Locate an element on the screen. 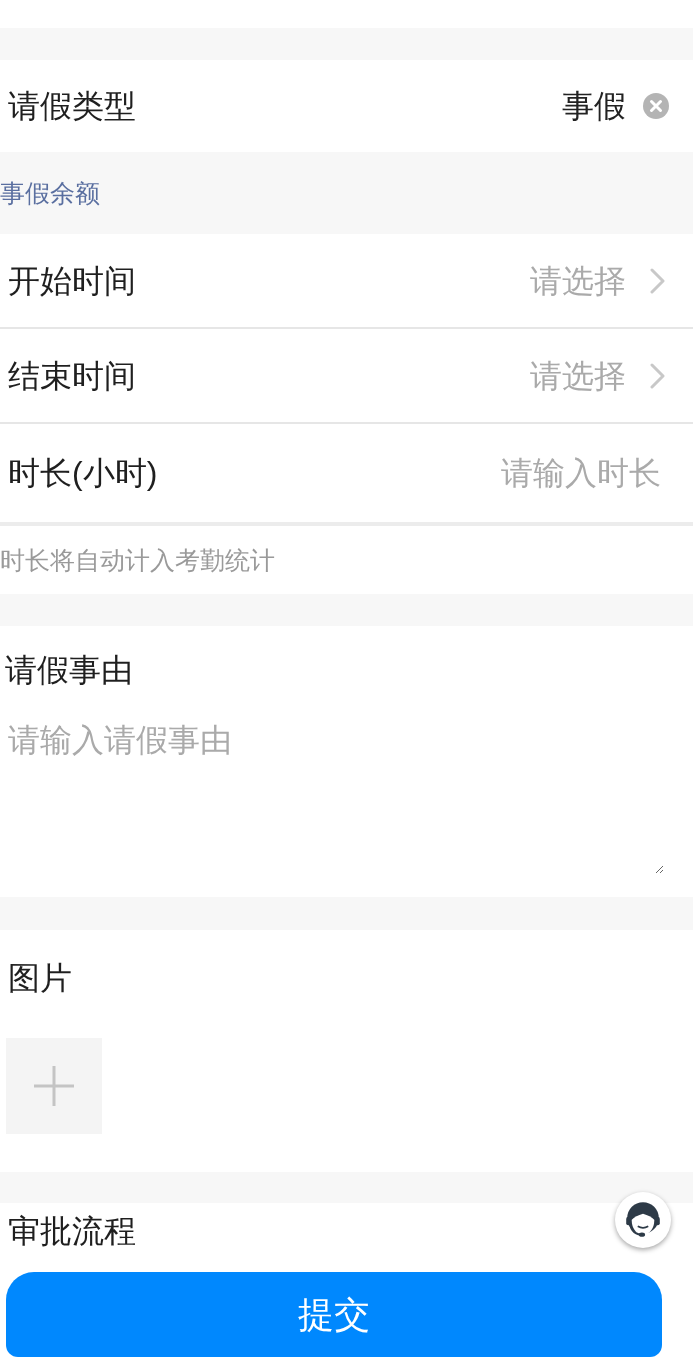 The height and width of the screenshot is (1357, 693). balance-note: 事假余额 is located at coordinates (50, 193).